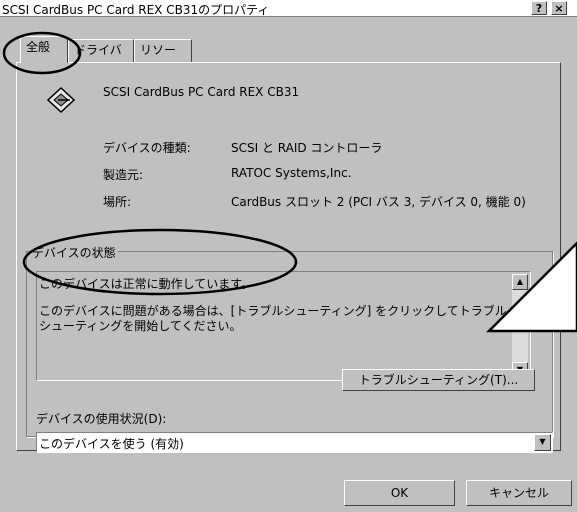 The height and width of the screenshot is (512, 577). Describe the element at coordinates (74, 252) in the screenshot. I see `device-status-title: デバイスの状態` at that location.